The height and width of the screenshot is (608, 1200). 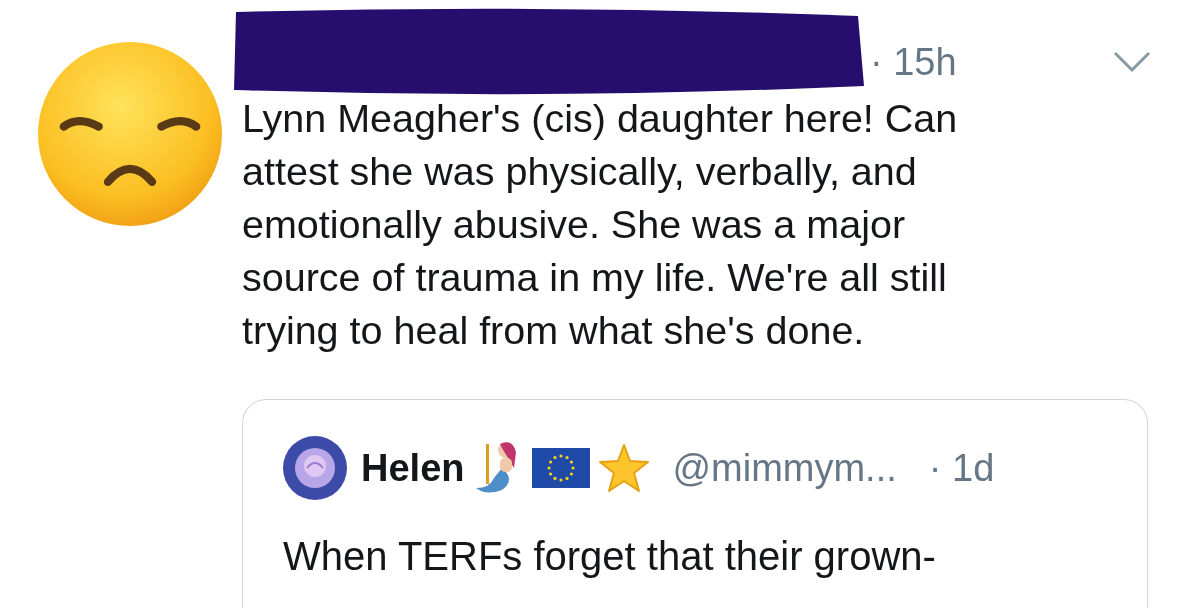 I want to click on sad-face-icon, so click(x=130, y=134).